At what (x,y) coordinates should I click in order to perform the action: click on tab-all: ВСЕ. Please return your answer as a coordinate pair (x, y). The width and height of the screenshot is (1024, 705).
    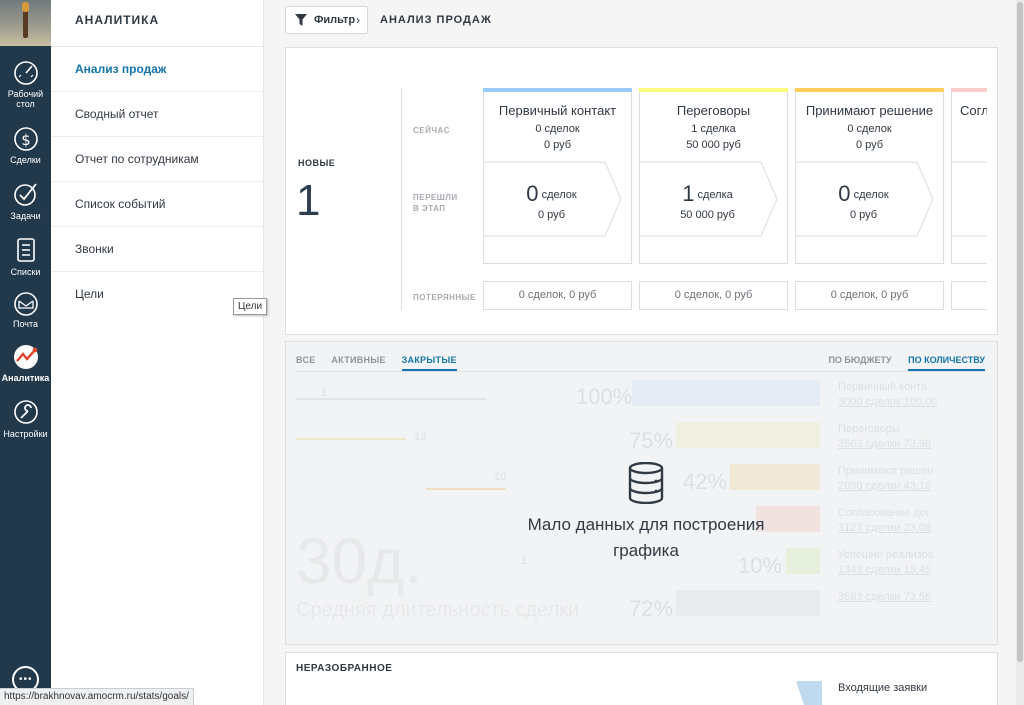
    Looking at the image, I should click on (306, 362).